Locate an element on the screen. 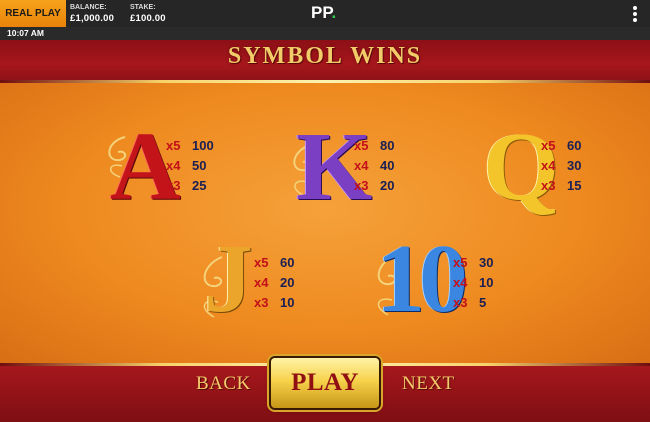 The image size is (650, 422). symbol-10-icon: 10 is located at coordinates (422, 279).